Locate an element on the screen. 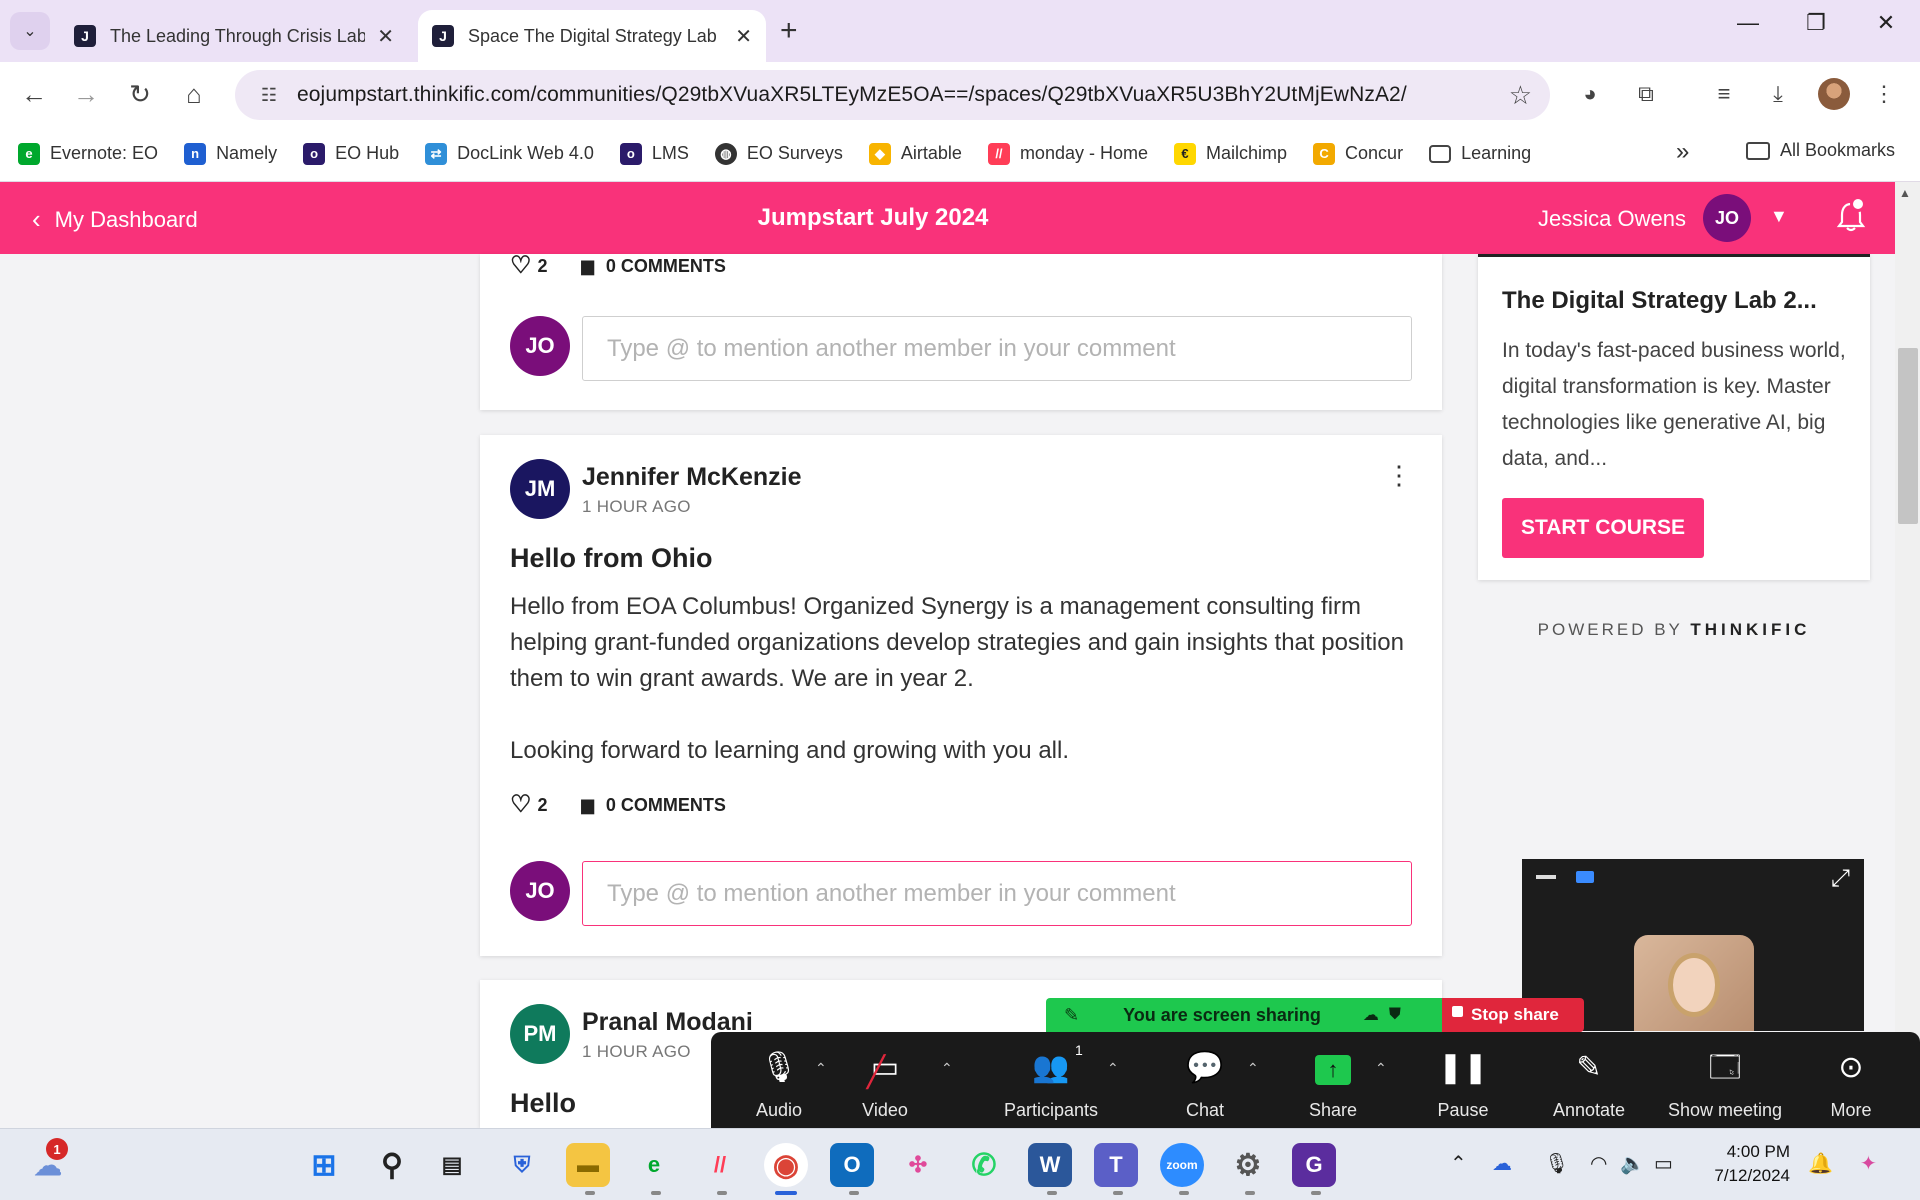 This screenshot has height=1200, width=1920. author-avatar: JM is located at coordinates (540, 489).